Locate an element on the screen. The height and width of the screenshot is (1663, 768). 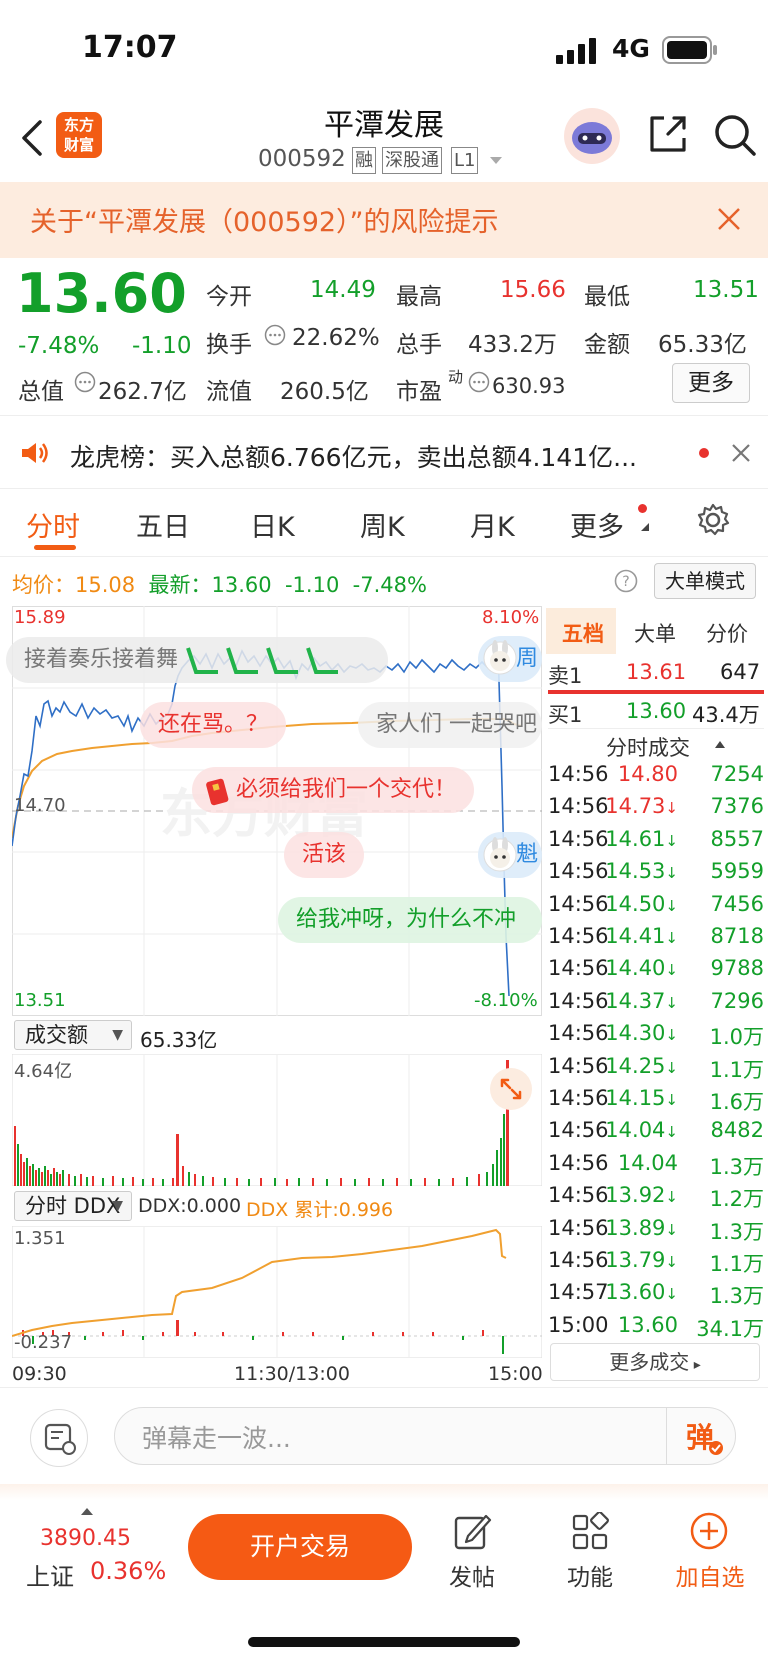
trade-row: 14:56 14.37↓ 7296 is located at coordinates (656, 1005).